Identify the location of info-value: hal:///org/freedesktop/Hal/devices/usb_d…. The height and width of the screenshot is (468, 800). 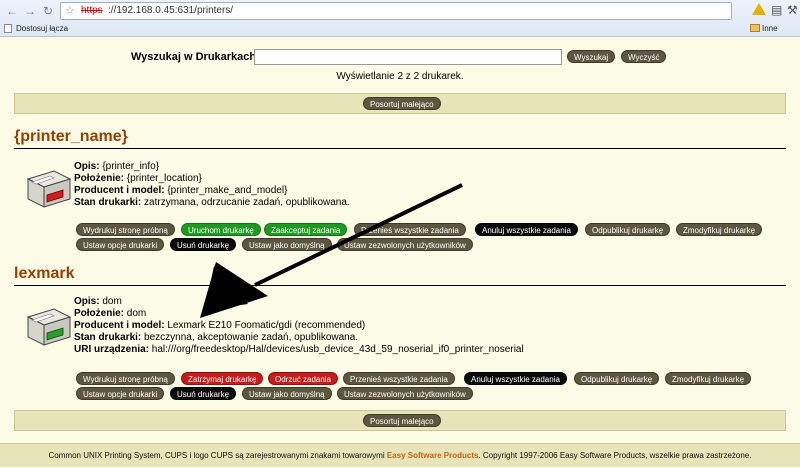
(337, 349).